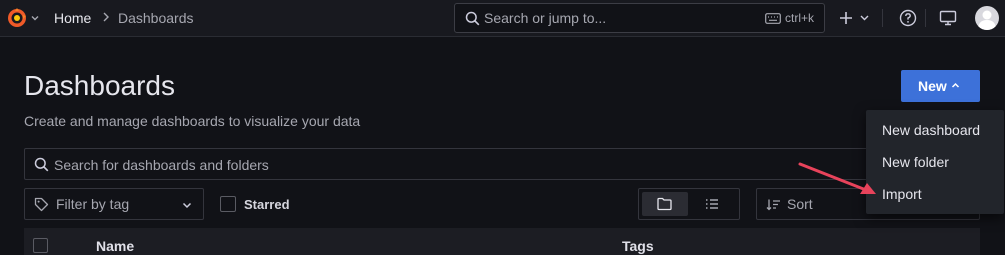 This screenshot has height=255, width=1005. What do you see at coordinates (41, 204) in the screenshot?
I see `tag-icon` at bounding box center [41, 204].